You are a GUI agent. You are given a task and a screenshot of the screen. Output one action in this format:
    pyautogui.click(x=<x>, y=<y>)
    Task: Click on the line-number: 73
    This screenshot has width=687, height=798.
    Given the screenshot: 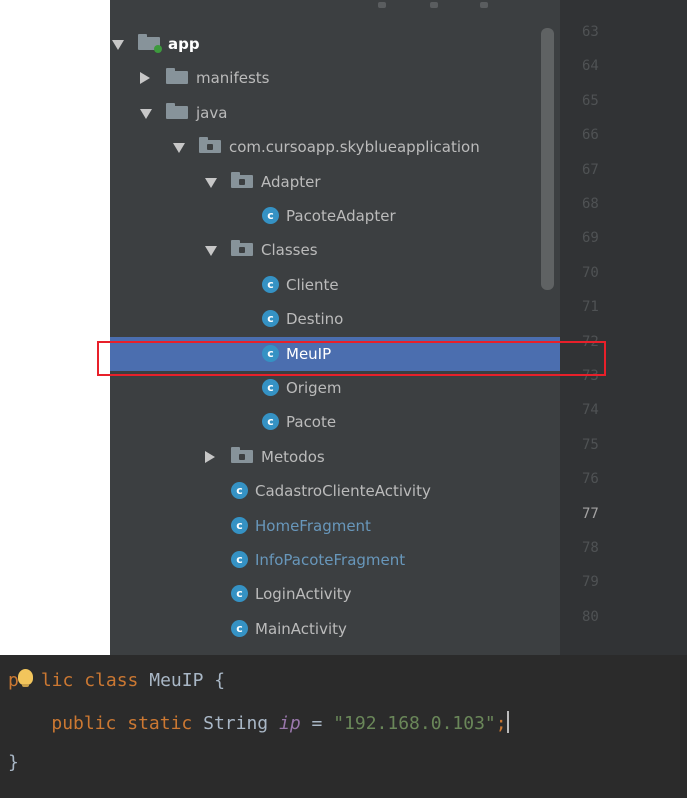 What is the action you would take?
    pyautogui.click(x=590, y=376)
    